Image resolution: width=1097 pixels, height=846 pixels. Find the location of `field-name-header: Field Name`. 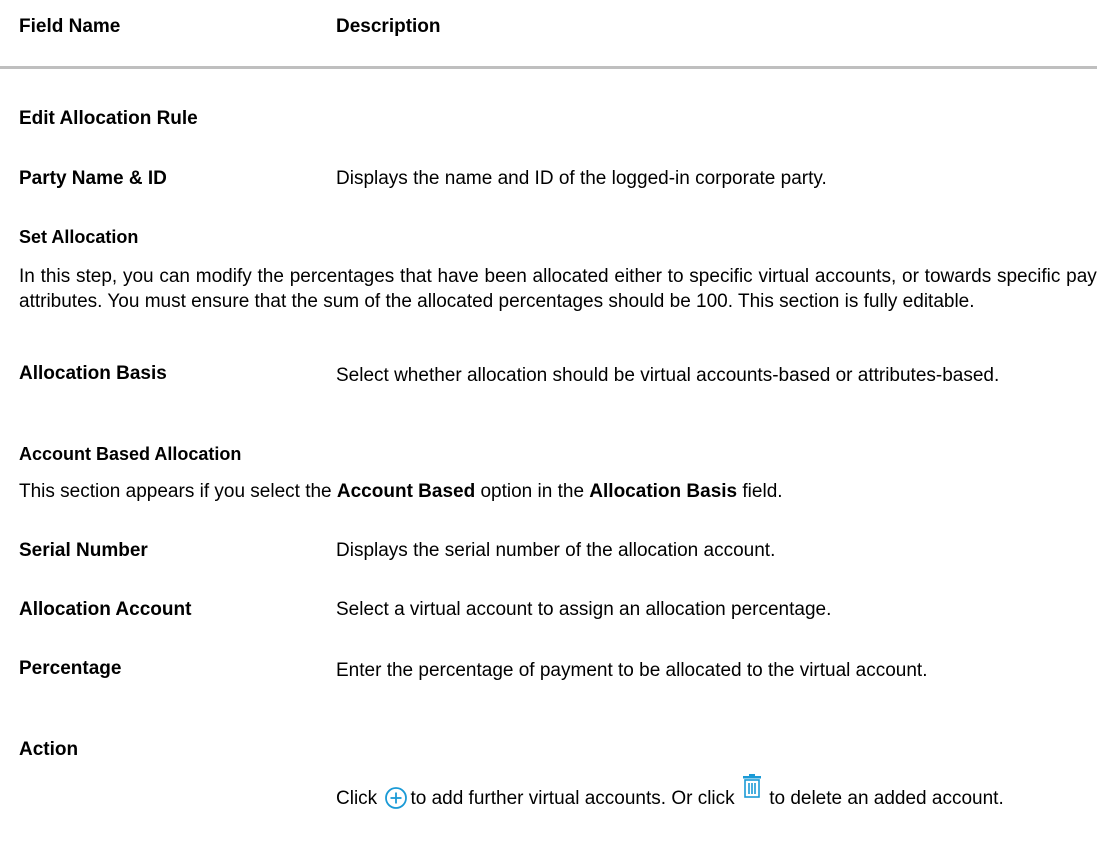

field-name-header: Field Name is located at coordinates (70, 26).